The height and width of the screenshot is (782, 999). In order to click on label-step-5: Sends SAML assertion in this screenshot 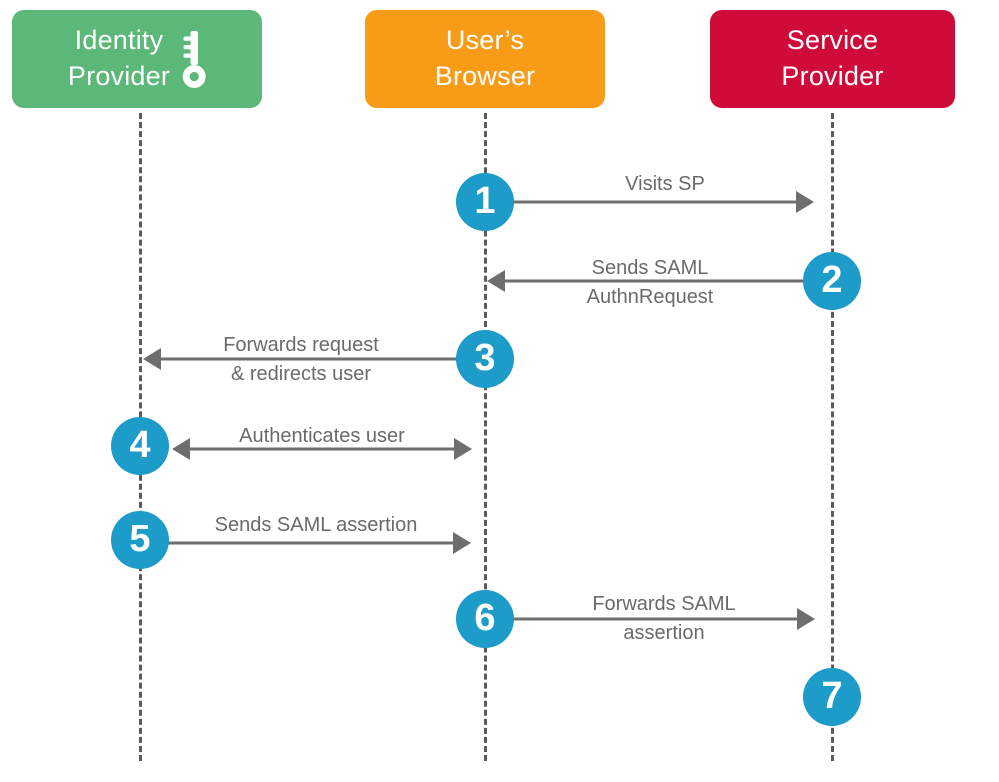, I will do `click(316, 525)`.